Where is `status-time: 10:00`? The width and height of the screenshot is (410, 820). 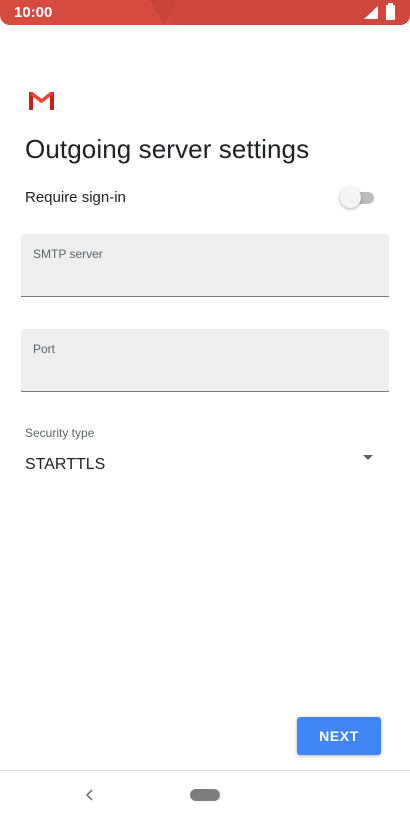
status-time: 10:00 is located at coordinates (33, 12).